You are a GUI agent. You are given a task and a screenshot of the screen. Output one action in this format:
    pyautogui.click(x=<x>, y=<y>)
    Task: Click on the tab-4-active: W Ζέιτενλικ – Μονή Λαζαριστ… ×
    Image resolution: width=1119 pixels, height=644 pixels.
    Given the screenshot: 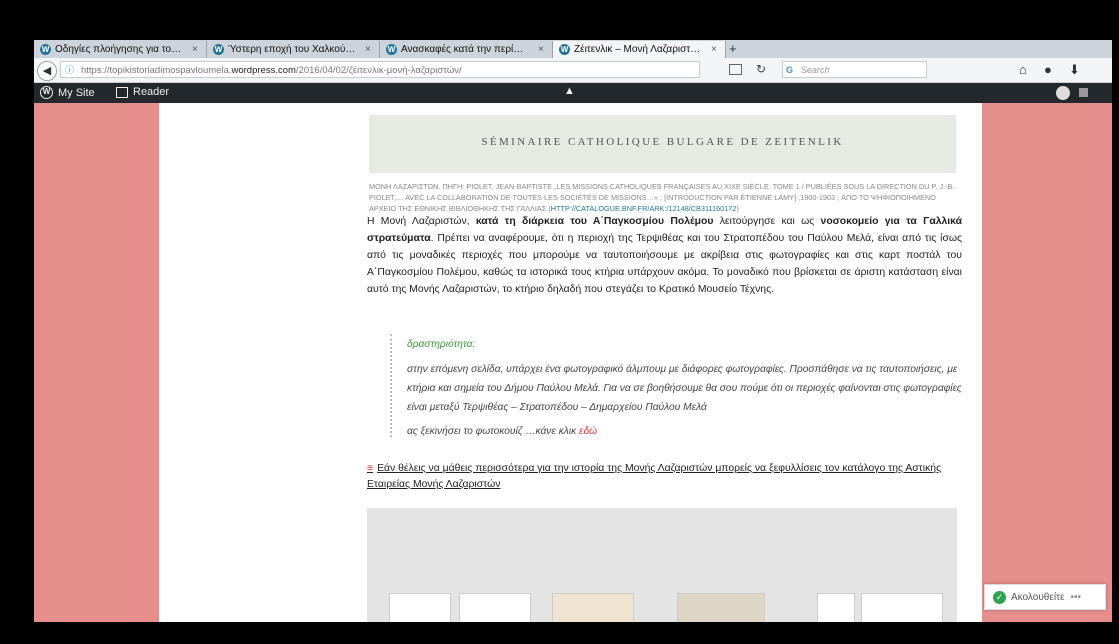 What is the action you would take?
    pyautogui.click(x=639, y=49)
    